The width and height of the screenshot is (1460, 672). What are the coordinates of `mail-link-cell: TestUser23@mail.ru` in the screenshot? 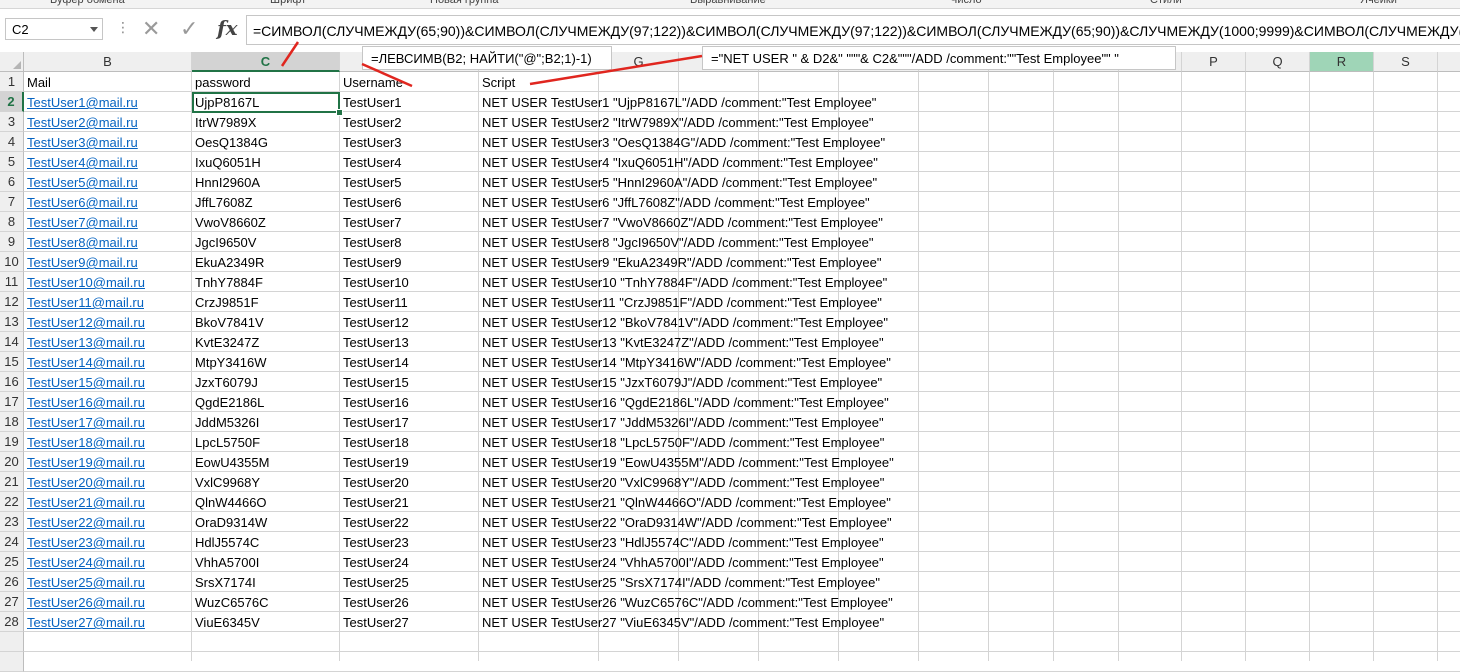 It's located at (84, 542).